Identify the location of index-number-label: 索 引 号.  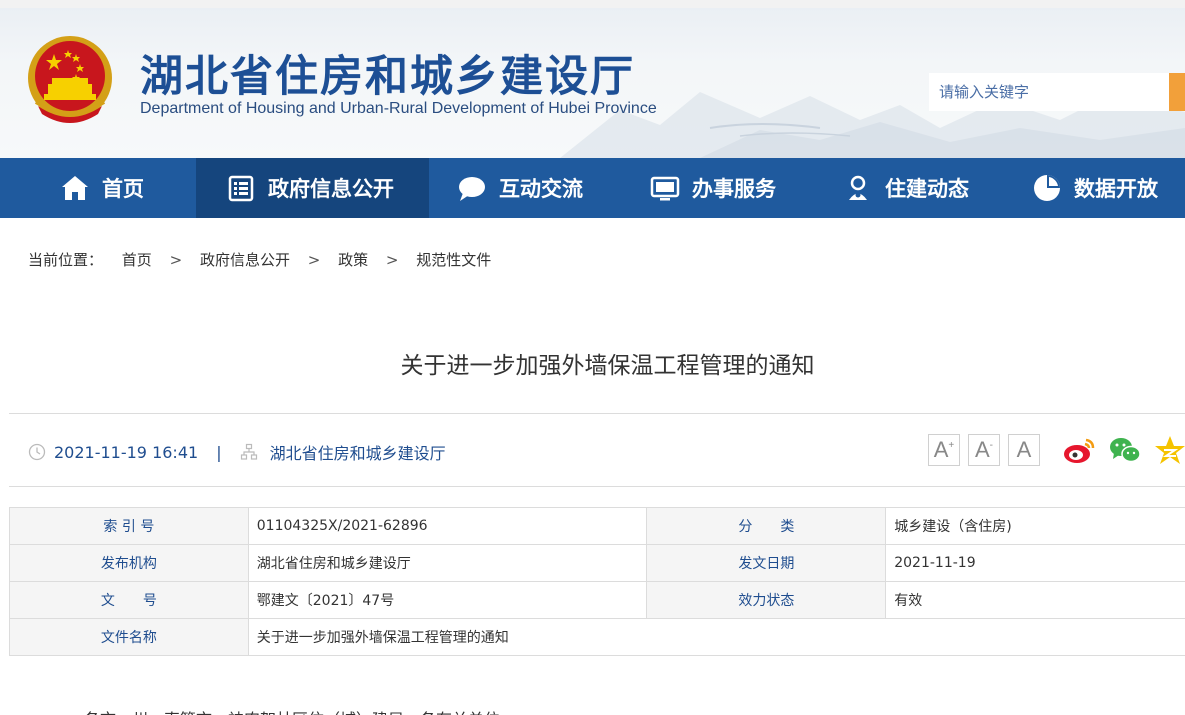
(129, 526).